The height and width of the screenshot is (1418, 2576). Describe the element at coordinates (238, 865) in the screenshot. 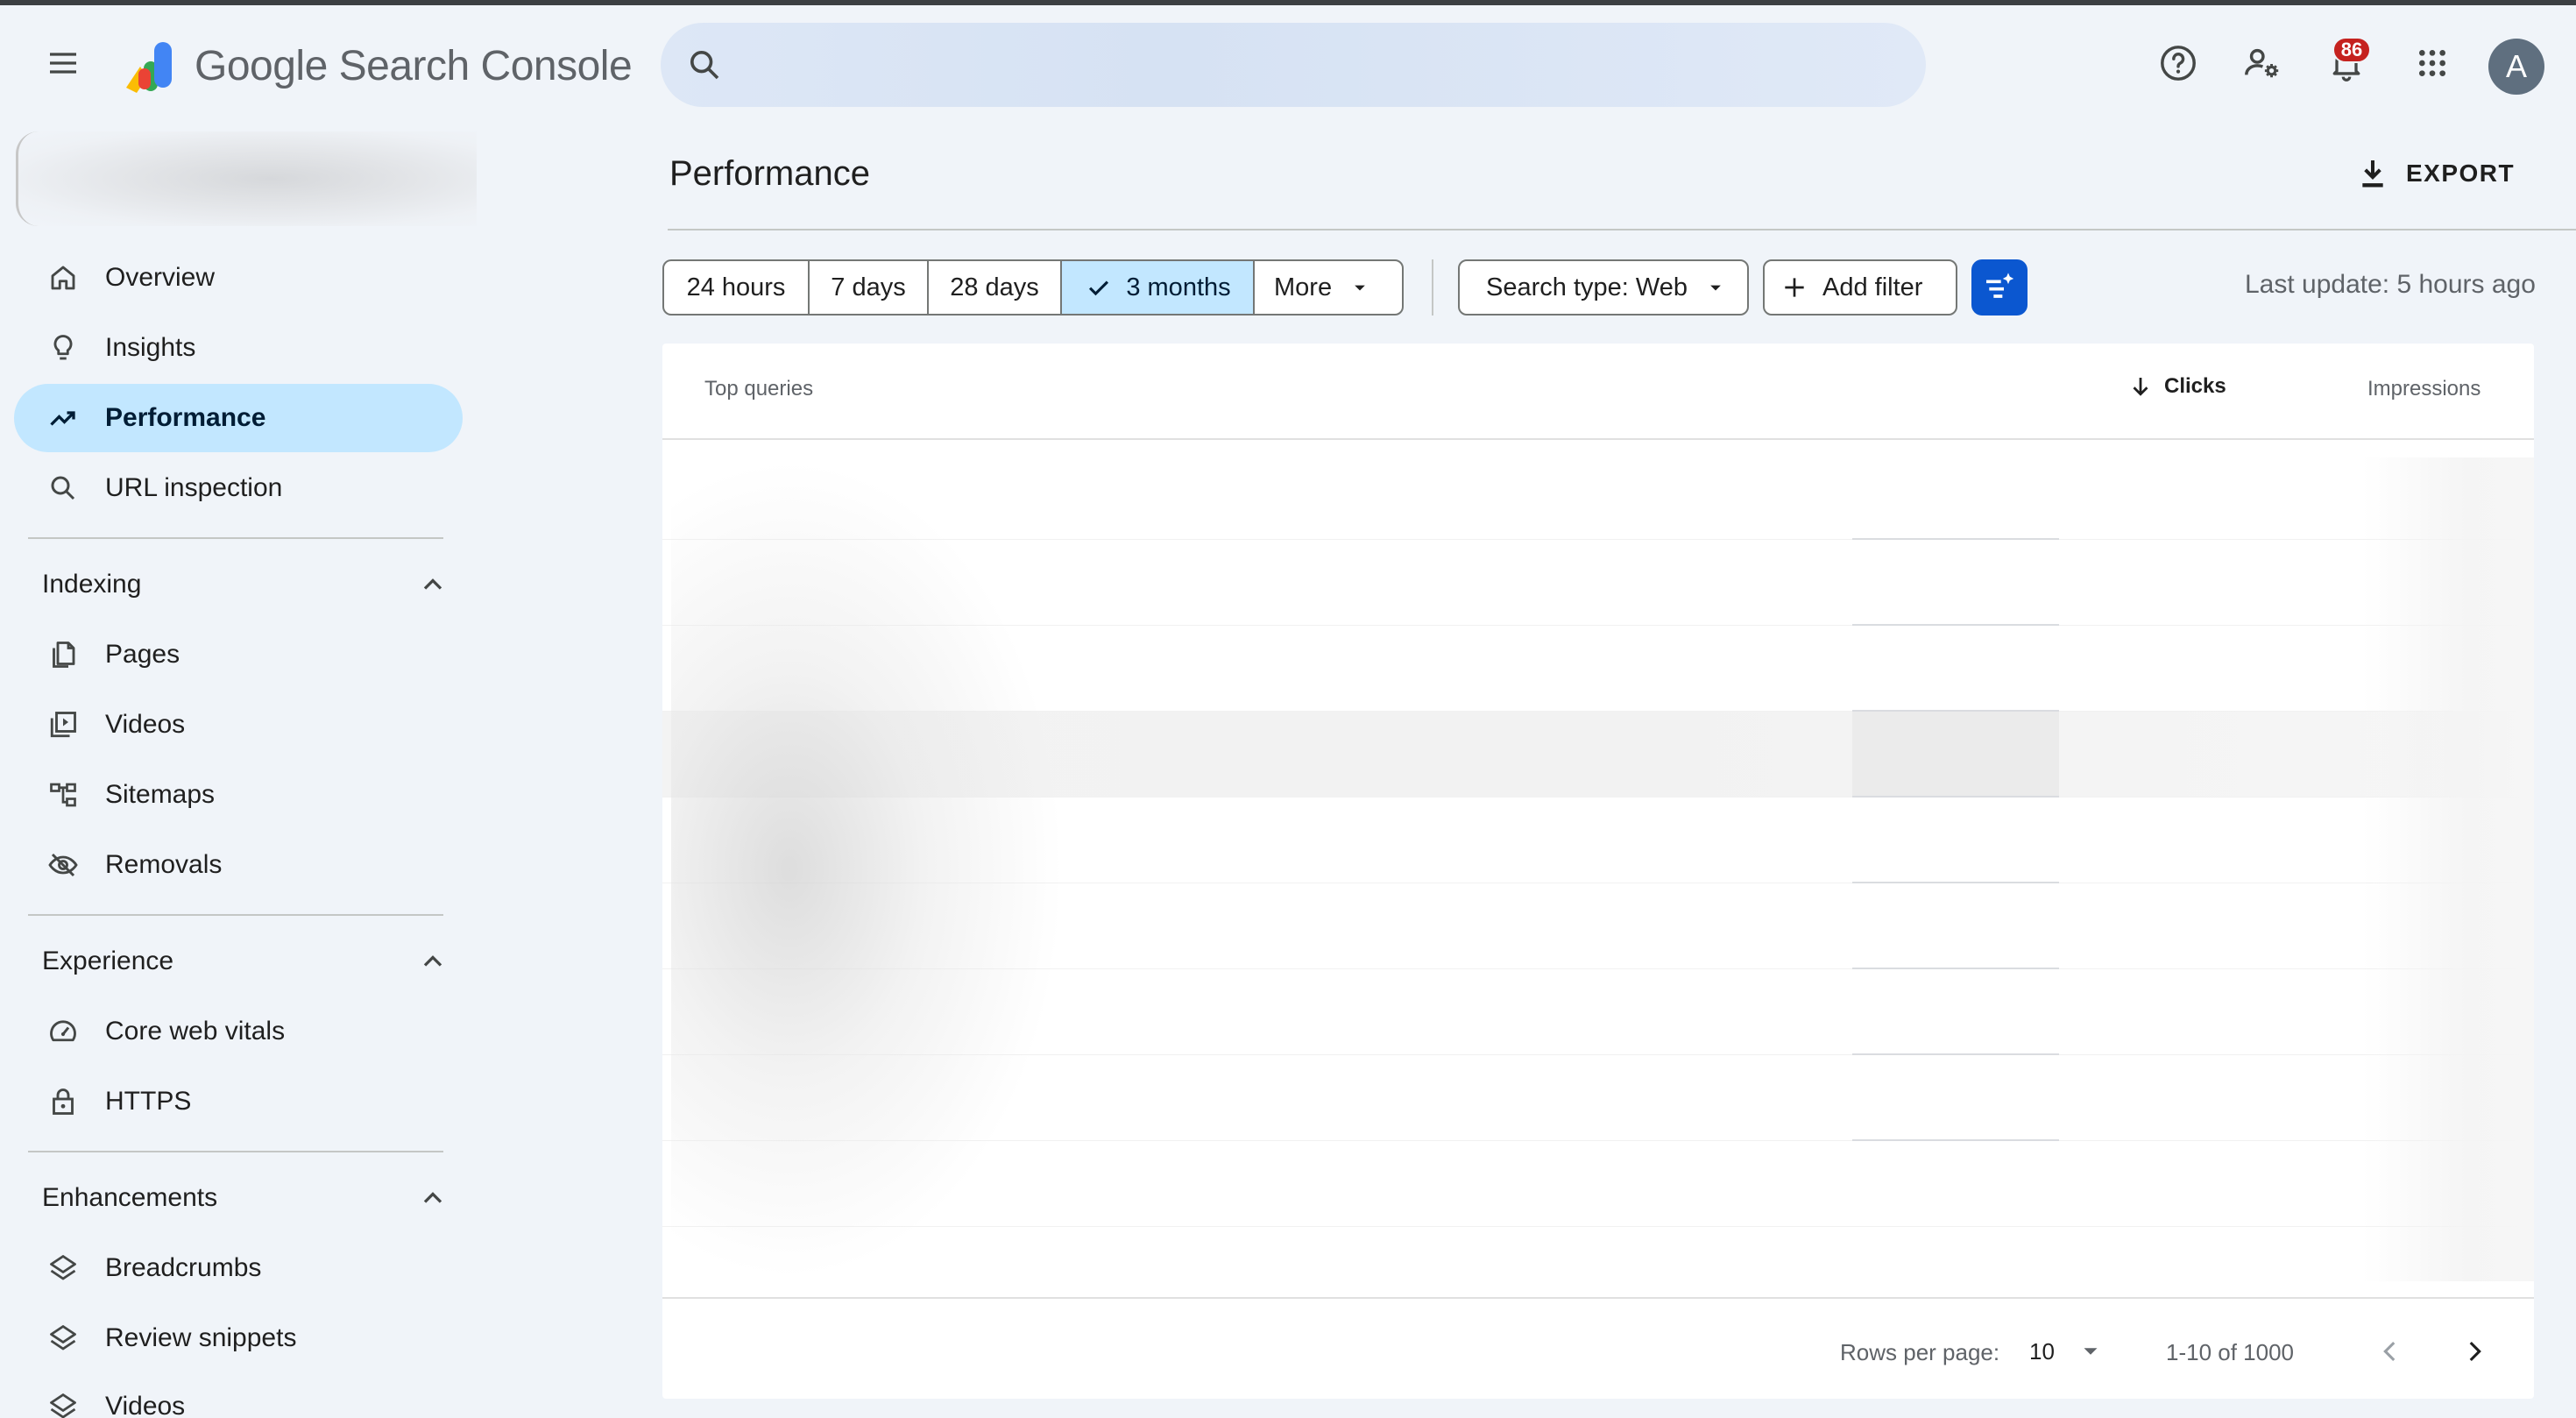

I see `sidebar-item-removals: Removals` at that location.